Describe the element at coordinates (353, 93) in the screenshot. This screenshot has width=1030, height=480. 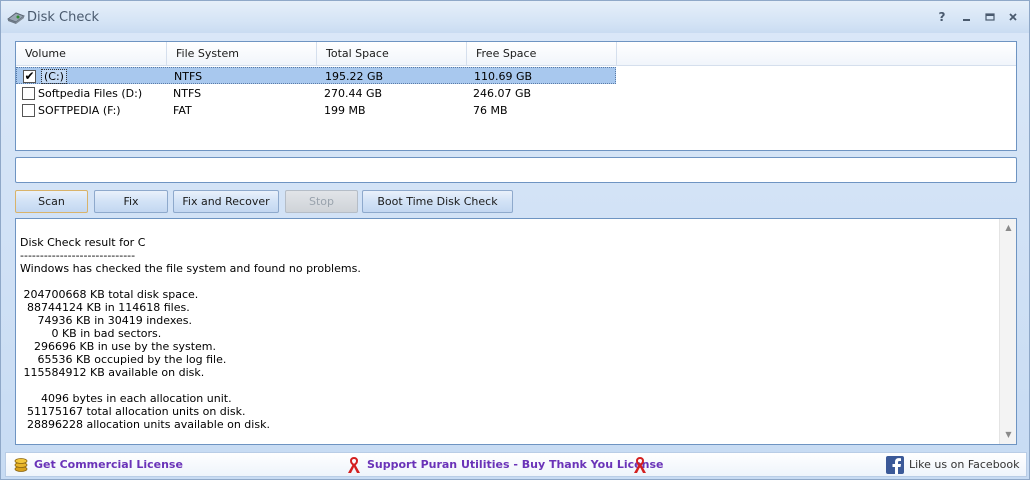
I see `volume-total-space: 270.44 GB` at that location.